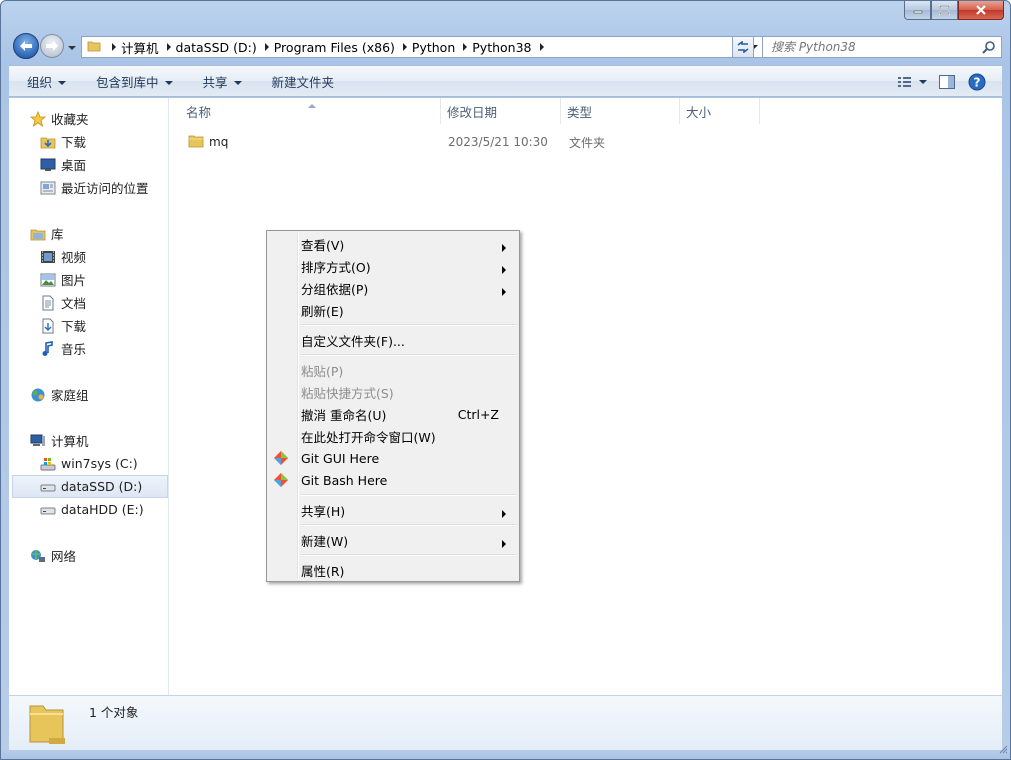 The width and height of the screenshot is (1011, 760). I want to click on column-name: 名称, so click(305, 111).